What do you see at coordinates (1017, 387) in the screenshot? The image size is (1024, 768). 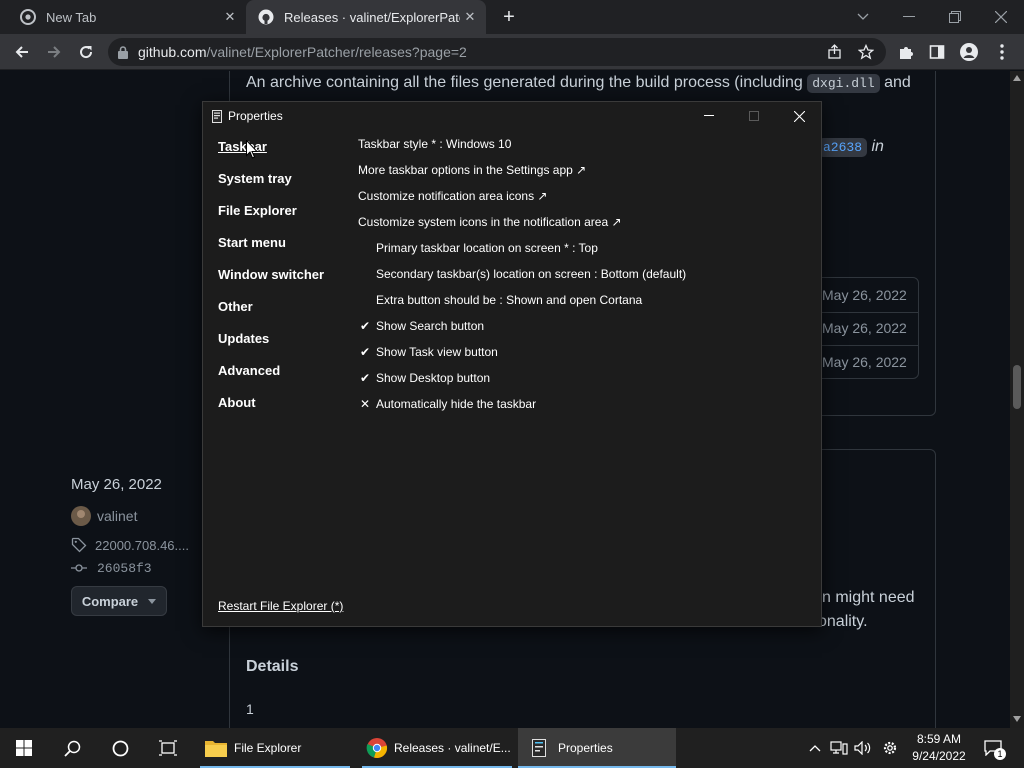 I see `scrollbar-thumb` at bounding box center [1017, 387].